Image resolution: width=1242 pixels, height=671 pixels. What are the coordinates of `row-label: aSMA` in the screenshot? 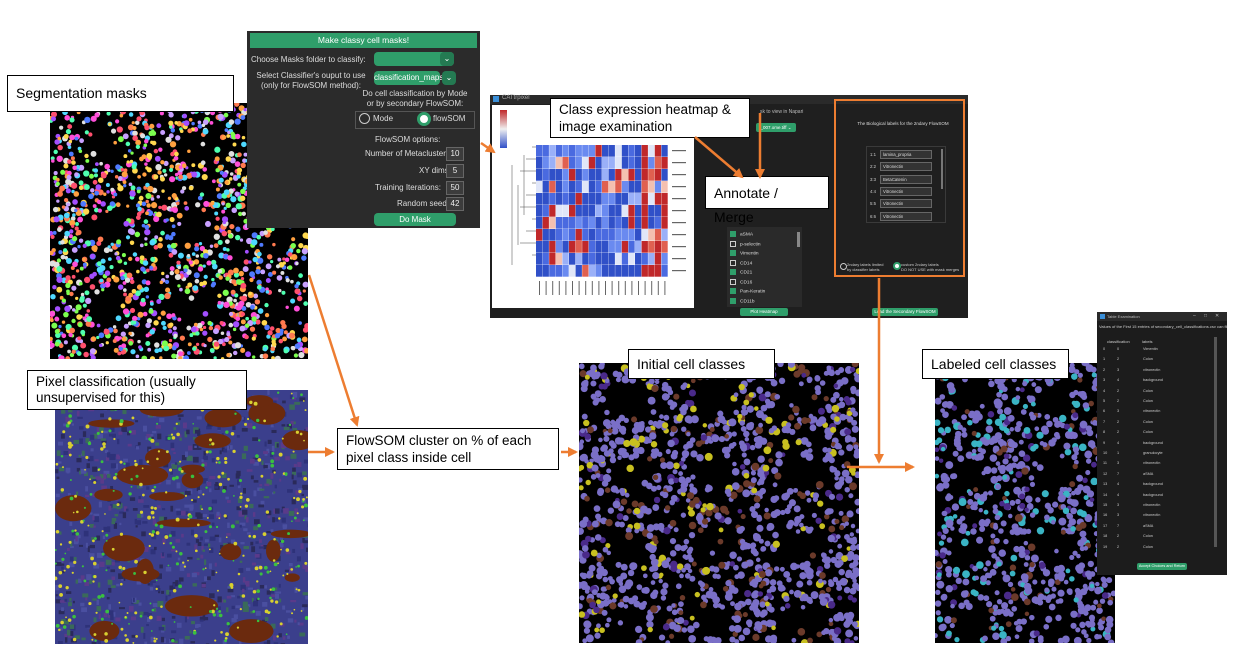 It's located at (1148, 525).